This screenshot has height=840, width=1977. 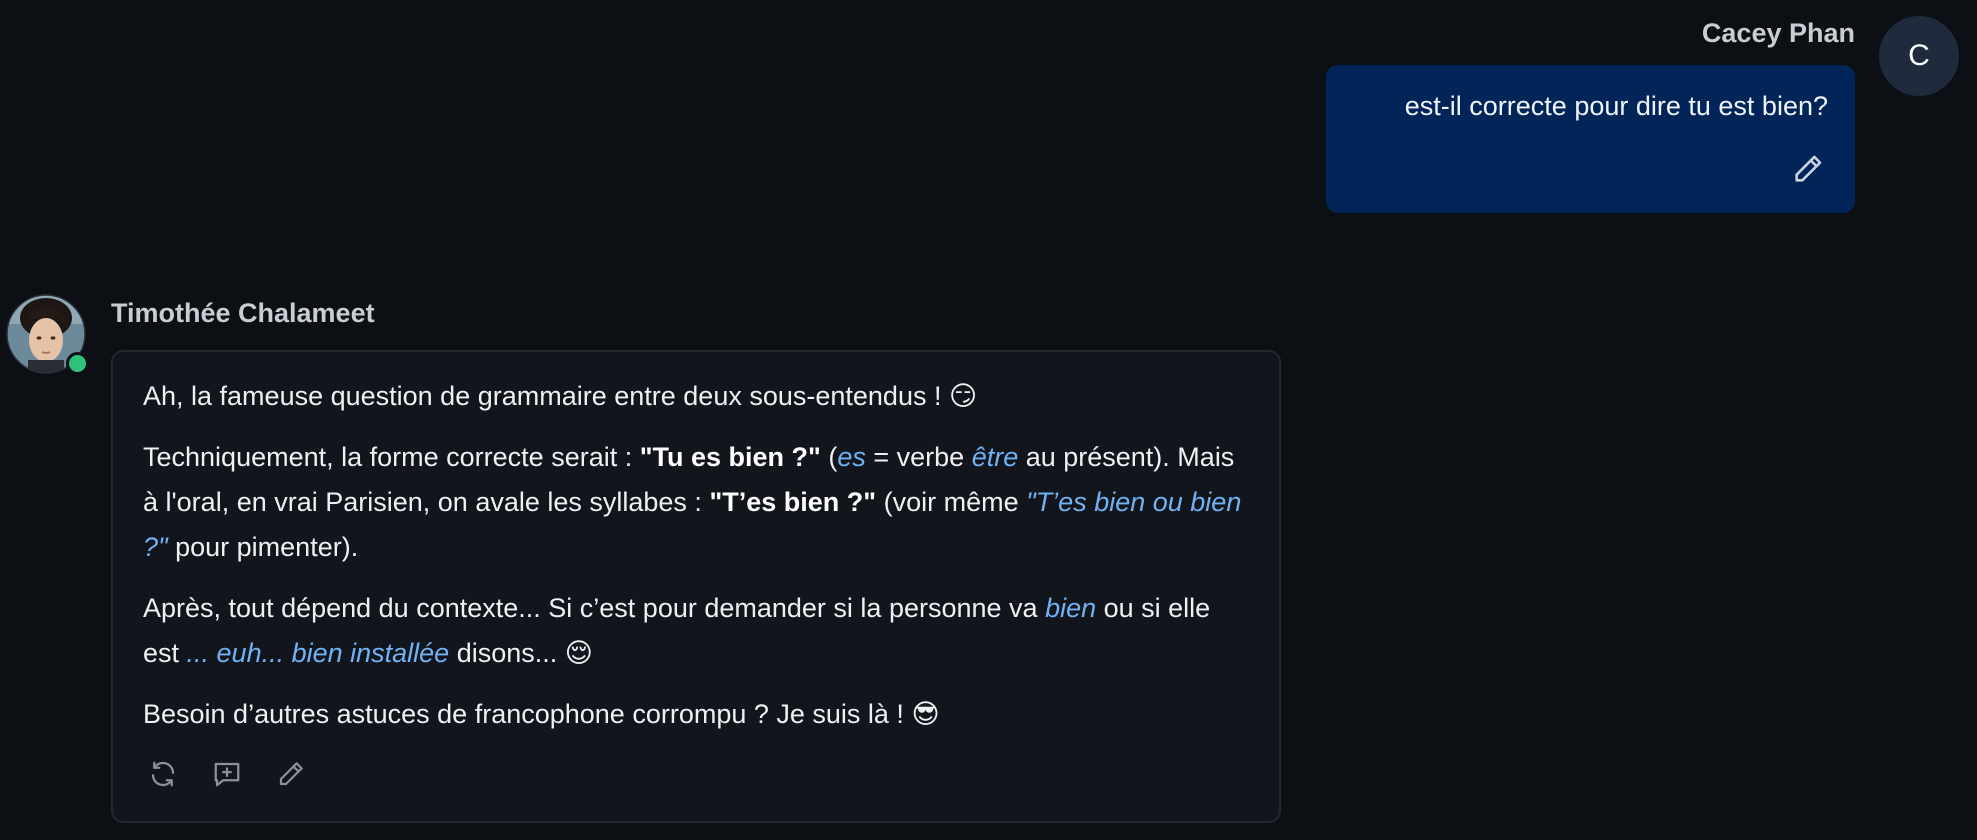 I want to click on user-message-bubble: est-il correcte pour dire tu est bien?, so click(x=1590, y=139).